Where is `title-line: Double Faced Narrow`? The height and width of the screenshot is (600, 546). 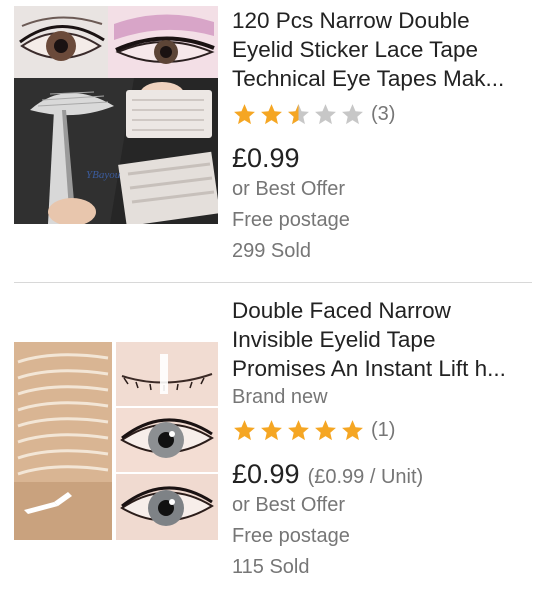
title-line: Double Faced Narrow is located at coordinates (341, 310).